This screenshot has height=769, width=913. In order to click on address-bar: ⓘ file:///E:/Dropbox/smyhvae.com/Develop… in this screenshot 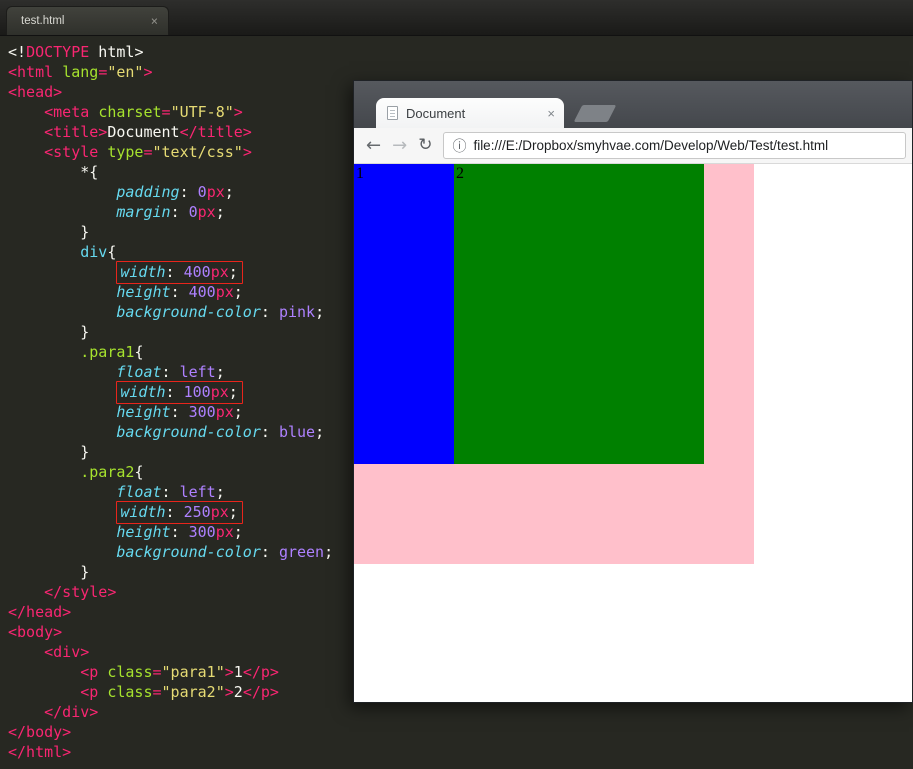, I will do `click(674, 145)`.